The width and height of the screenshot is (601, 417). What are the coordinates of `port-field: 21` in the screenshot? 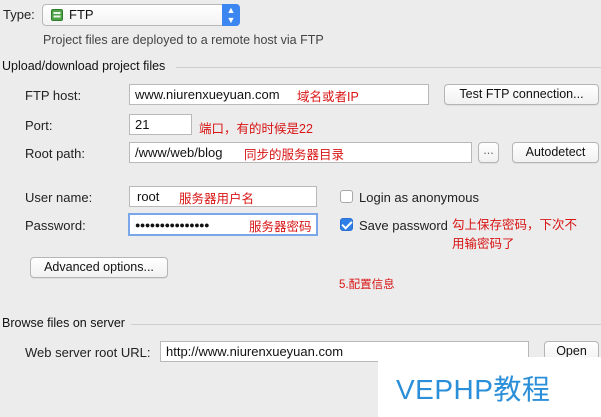 It's located at (160, 124).